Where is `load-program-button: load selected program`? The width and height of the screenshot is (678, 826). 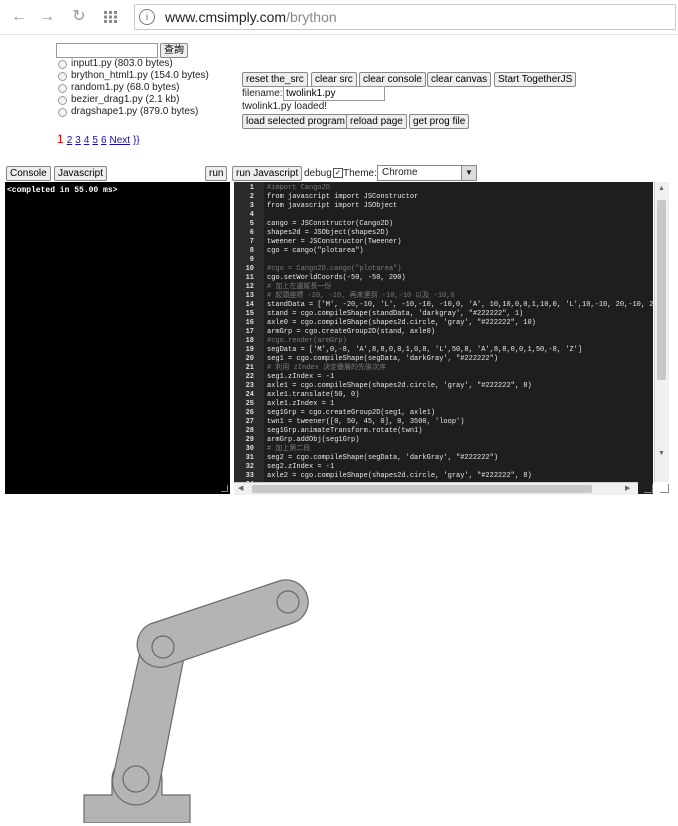
load-program-button: load selected program is located at coordinates (295, 121).